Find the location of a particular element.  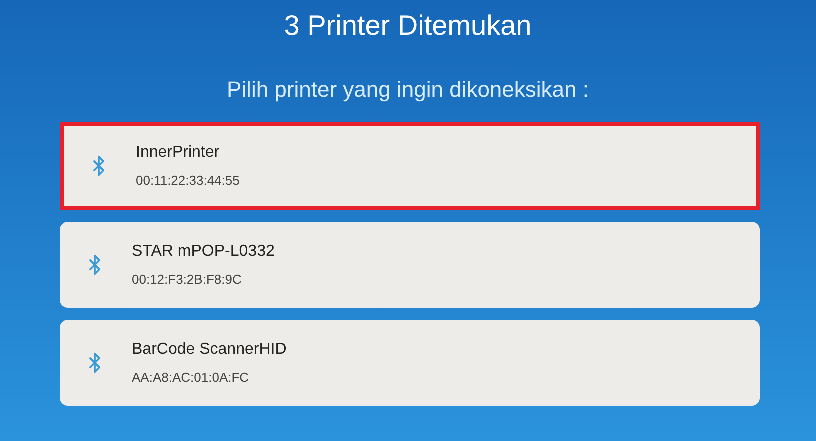

screen-subtitle: Pilih printer yang ingin dikoneksikan : is located at coordinates (408, 90).